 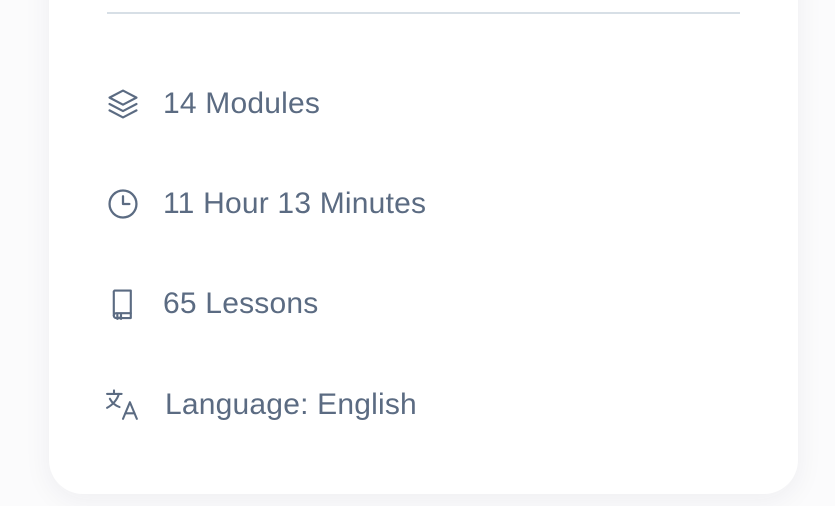 What do you see at coordinates (123, 405) in the screenshot?
I see `translate-icon` at bounding box center [123, 405].